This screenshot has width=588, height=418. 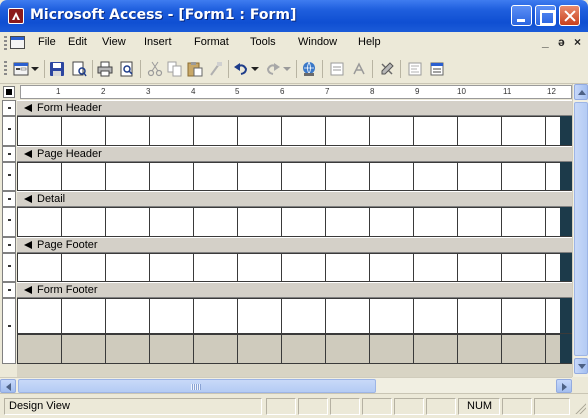 What do you see at coordinates (35, 69) in the screenshot?
I see `dropdown-arrow-icon` at bounding box center [35, 69].